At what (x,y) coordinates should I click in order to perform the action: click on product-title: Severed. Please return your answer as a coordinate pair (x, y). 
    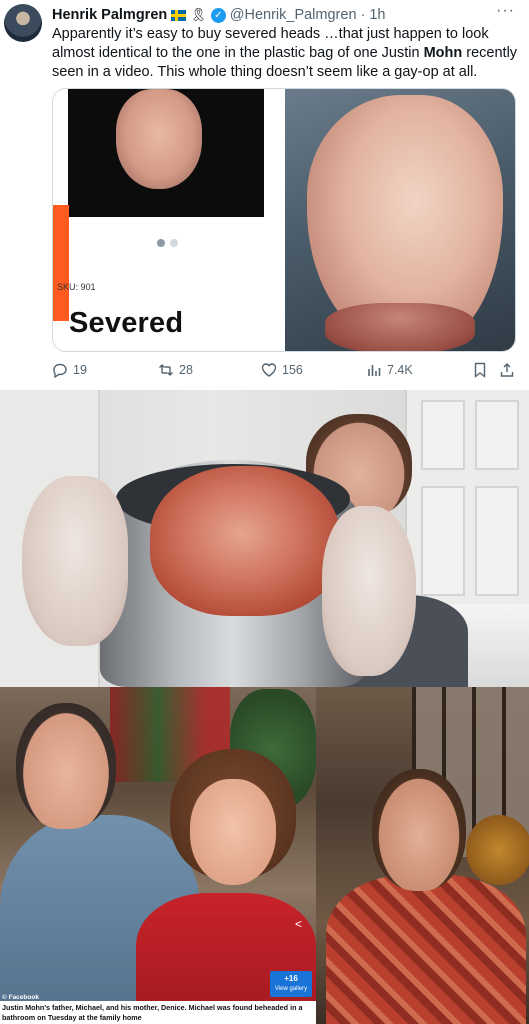
    Looking at the image, I should click on (126, 323).